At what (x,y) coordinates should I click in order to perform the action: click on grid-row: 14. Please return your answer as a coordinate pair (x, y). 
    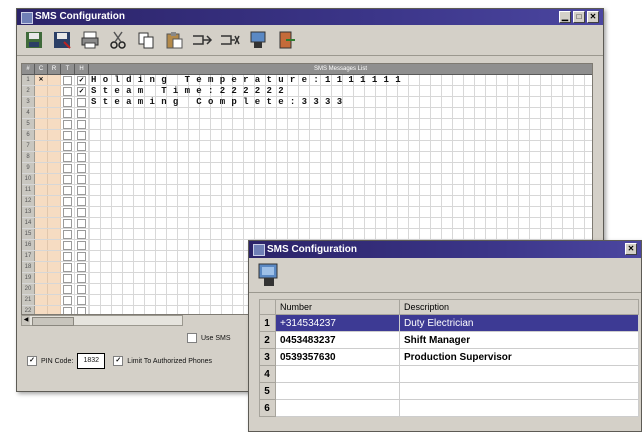
    Looking at the image, I should click on (307, 223).